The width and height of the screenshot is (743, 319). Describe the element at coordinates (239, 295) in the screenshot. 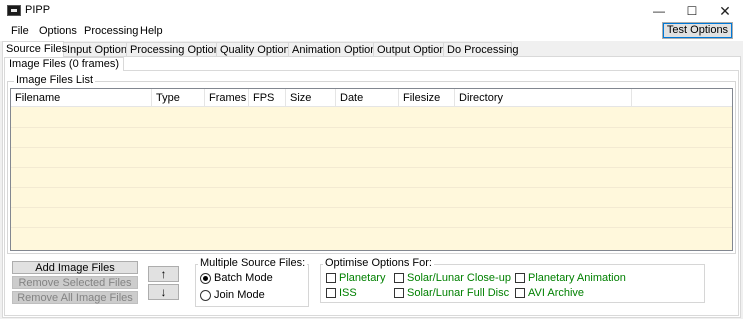

I see `join-mode-label: Join Mode` at that location.